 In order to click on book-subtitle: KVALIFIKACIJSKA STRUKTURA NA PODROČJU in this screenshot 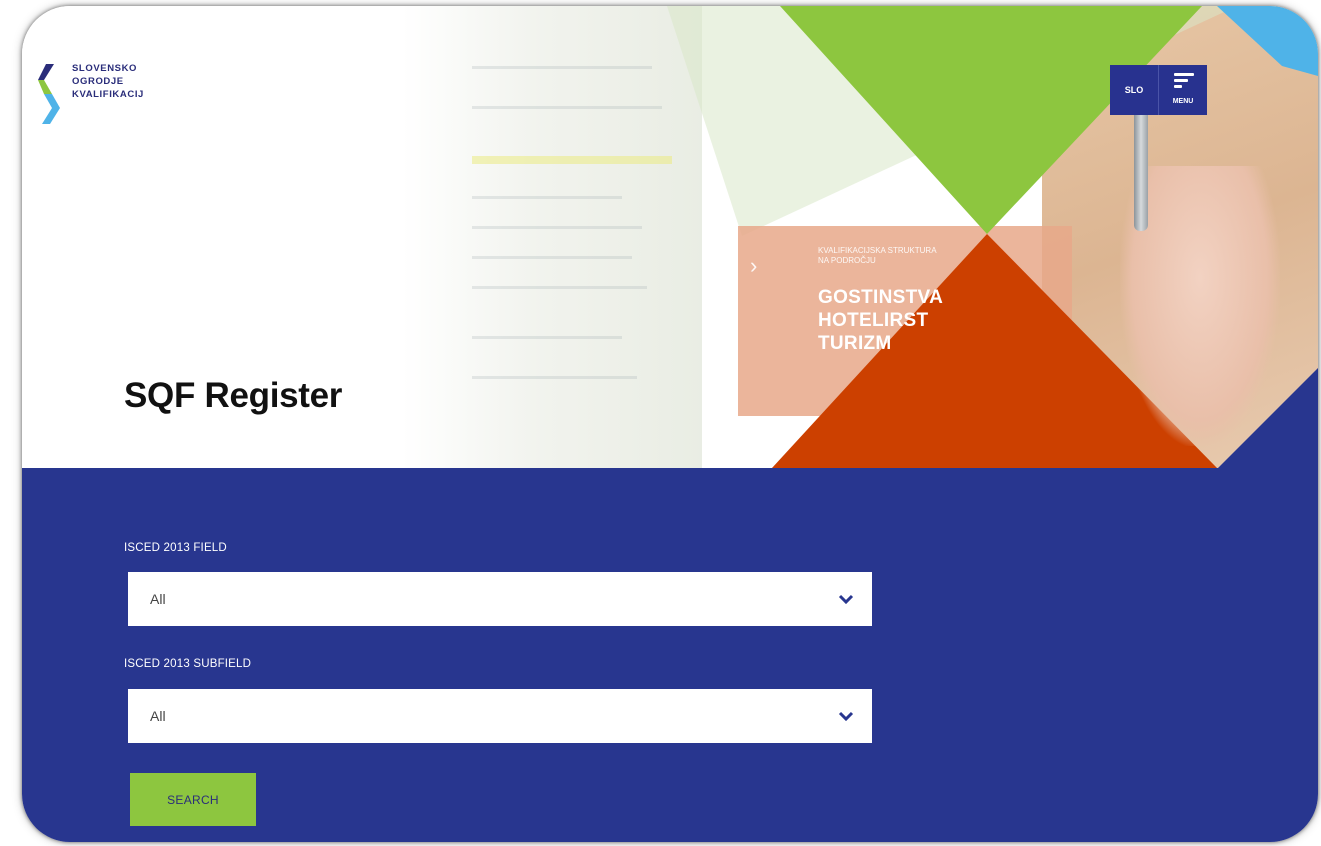, I will do `click(877, 255)`.